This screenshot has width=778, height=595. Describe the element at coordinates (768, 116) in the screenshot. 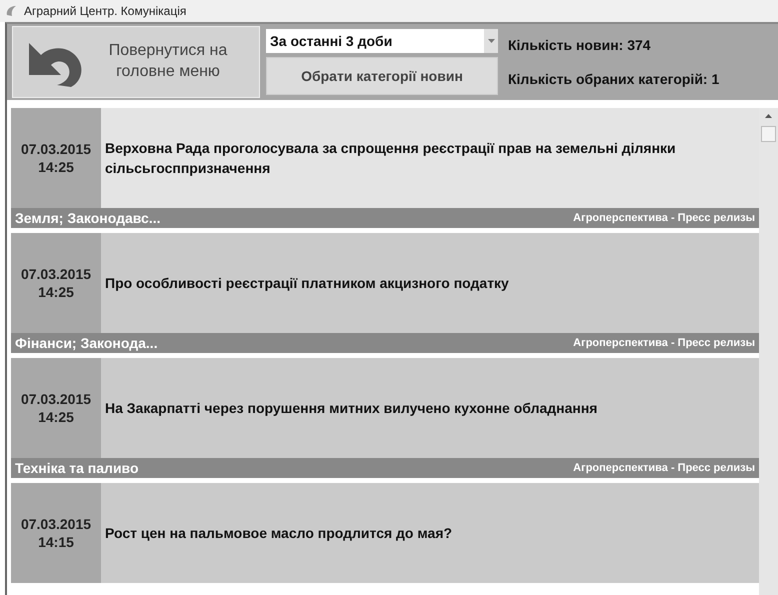

I see `scroll-up-icon` at that location.